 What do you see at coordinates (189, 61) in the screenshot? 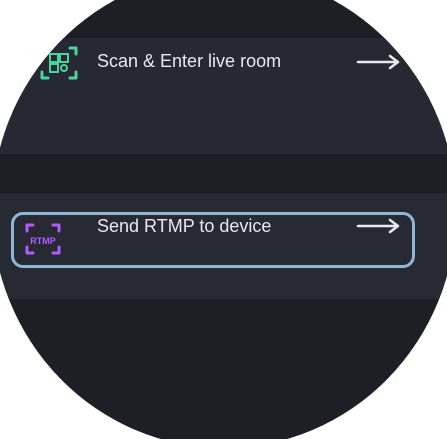
I see `scan-enter-live-room-label: Scan & Enter live room` at bounding box center [189, 61].